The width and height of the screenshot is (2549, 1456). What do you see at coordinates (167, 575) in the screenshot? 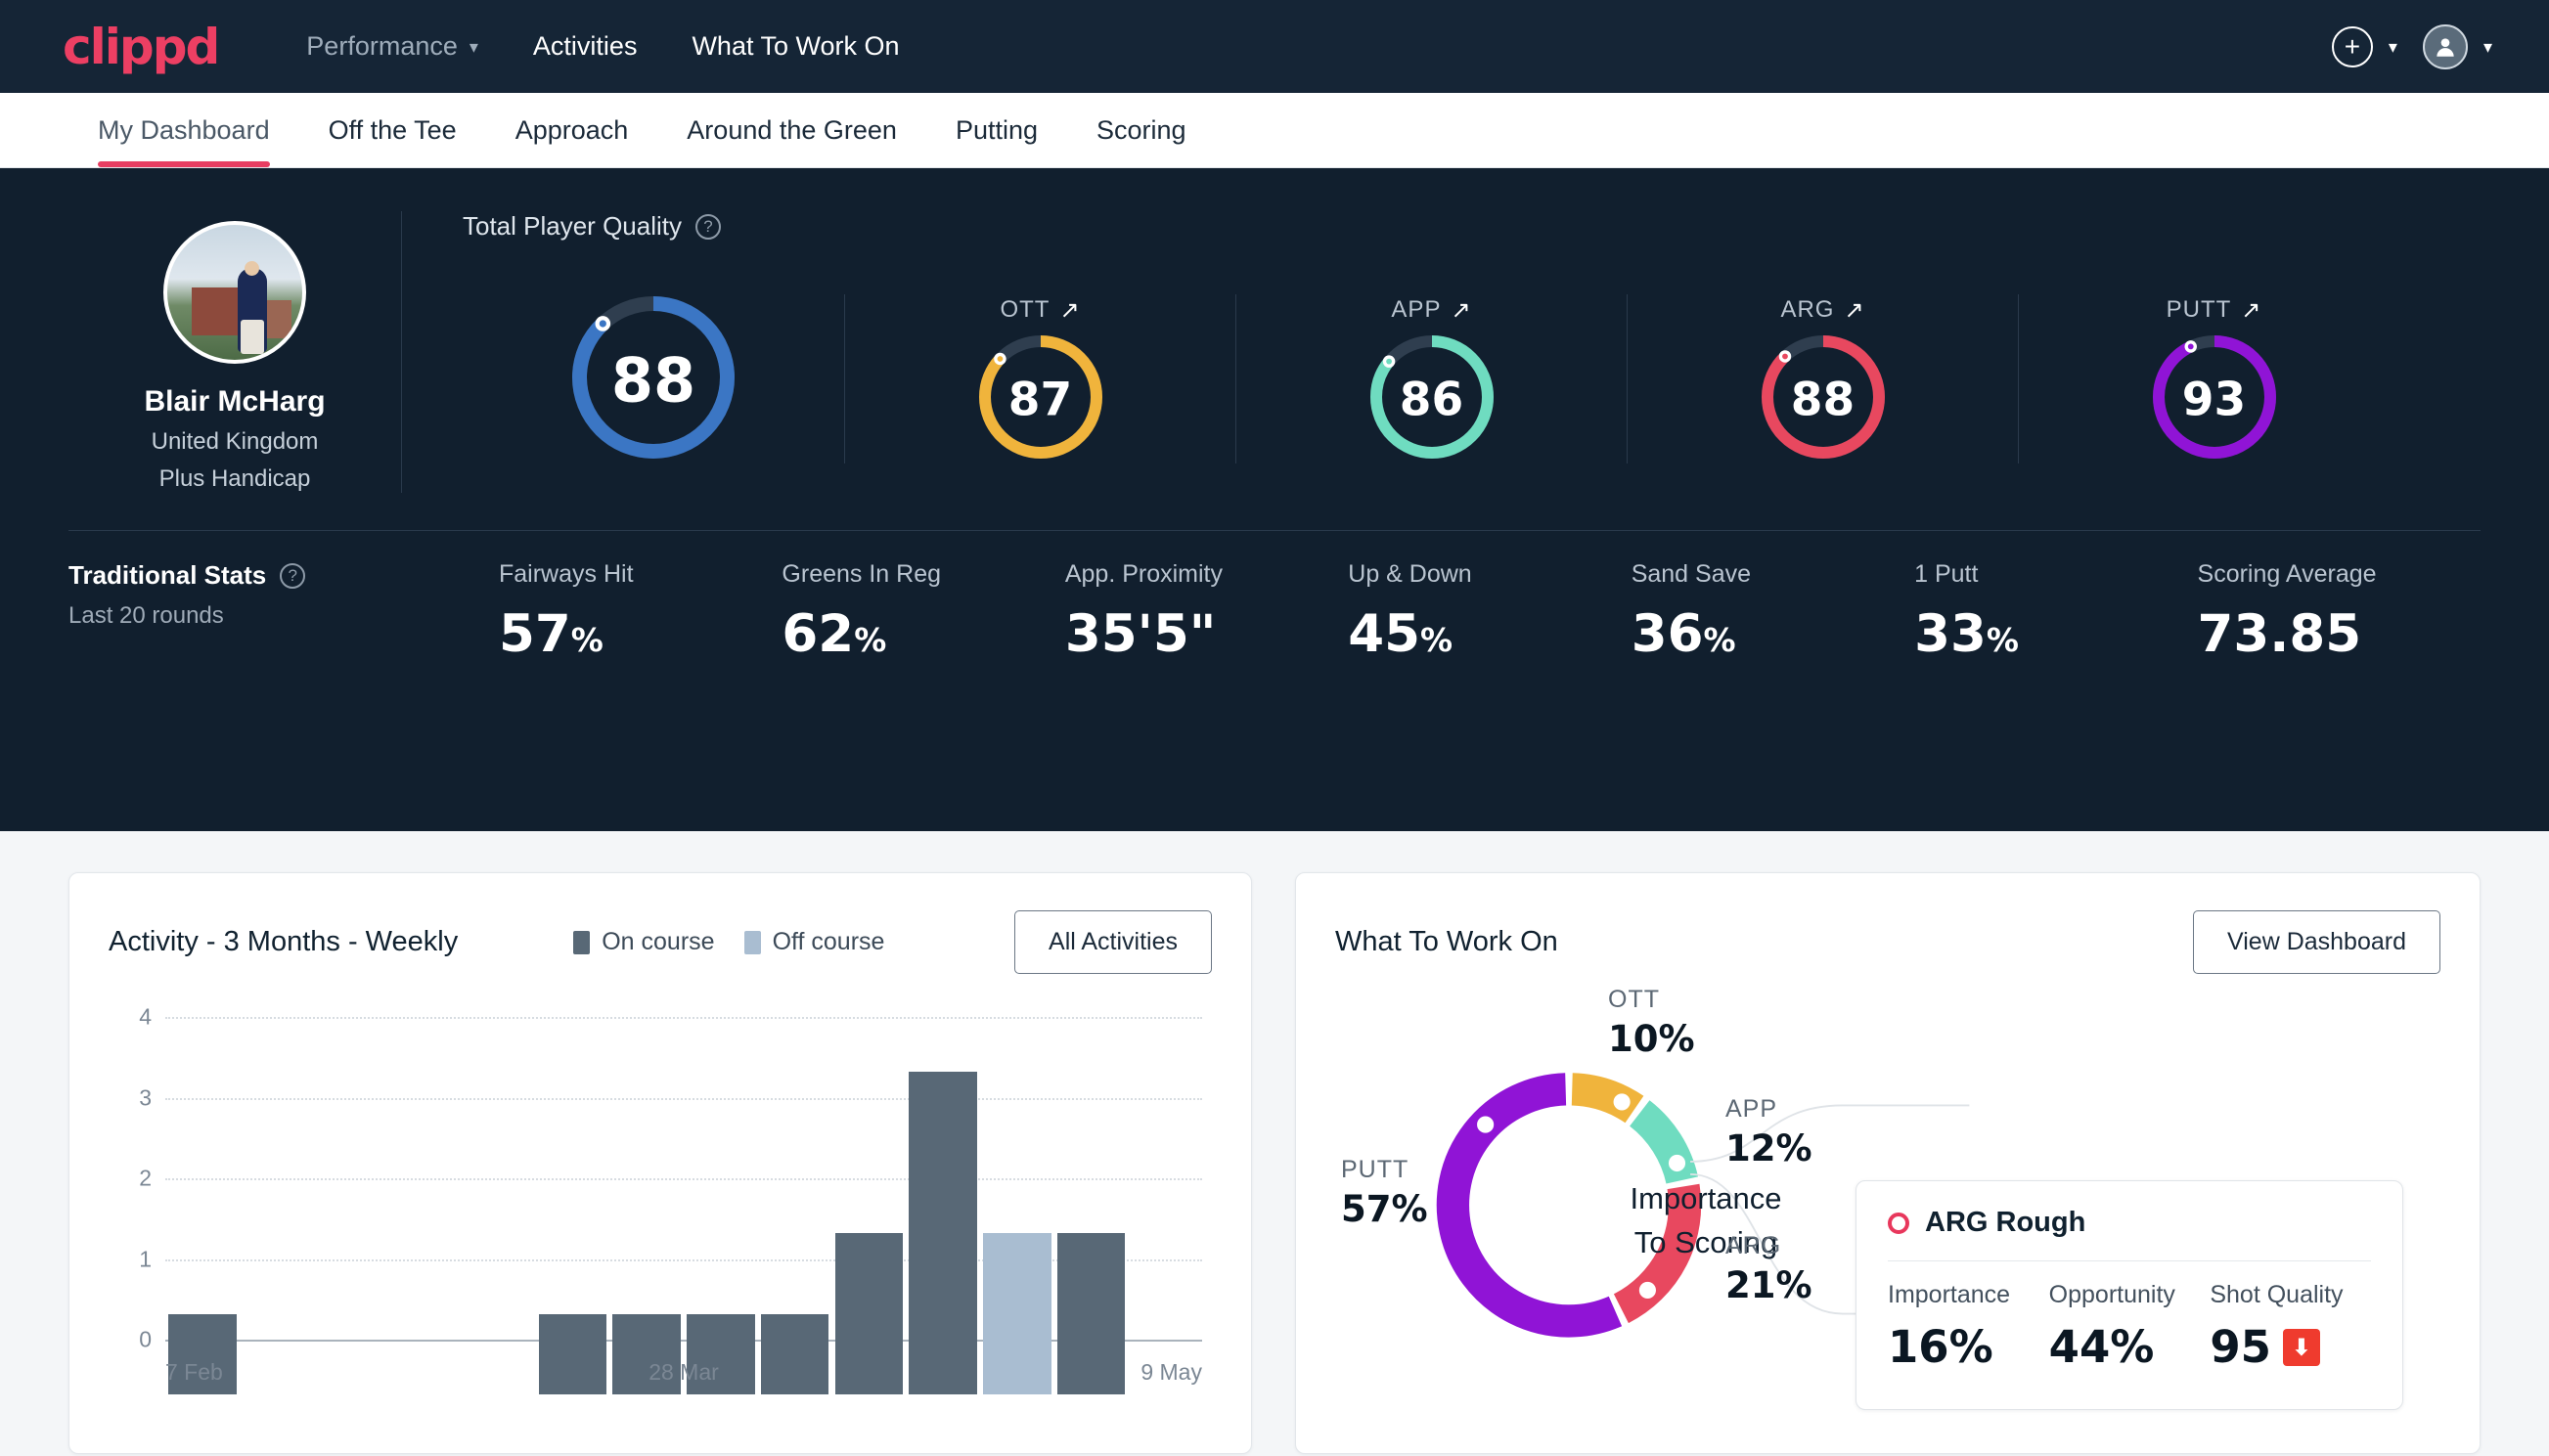
I see `traditional-stats-title: Traditional Stats` at bounding box center [167, 575].